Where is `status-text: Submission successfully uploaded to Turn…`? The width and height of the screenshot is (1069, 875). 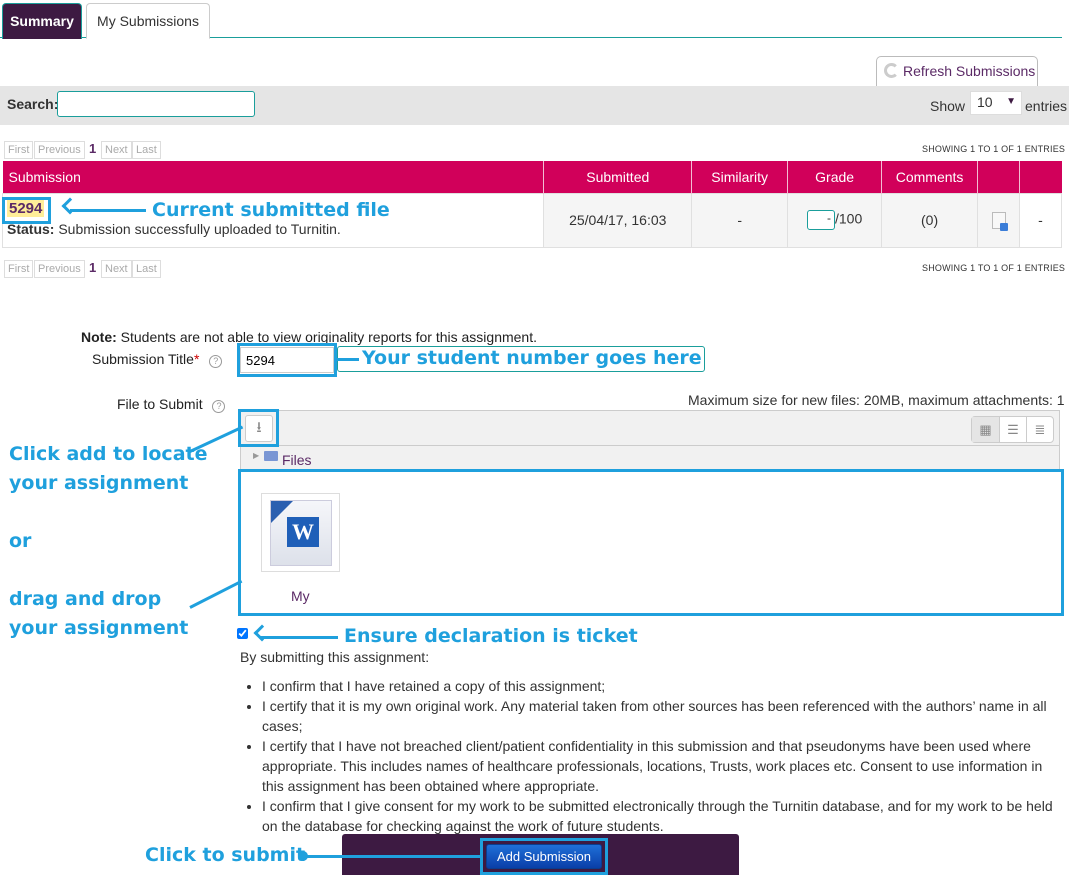
status-text: Submission successfully uploaded to Turn… is located at coordinates (199, 228).